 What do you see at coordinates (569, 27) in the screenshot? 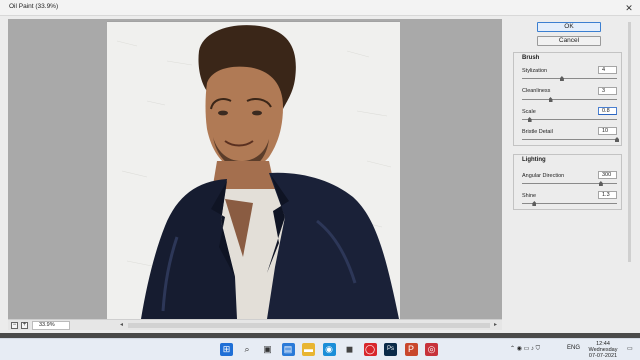
I see `ok-button: OK` at bounding box center [569, 27].